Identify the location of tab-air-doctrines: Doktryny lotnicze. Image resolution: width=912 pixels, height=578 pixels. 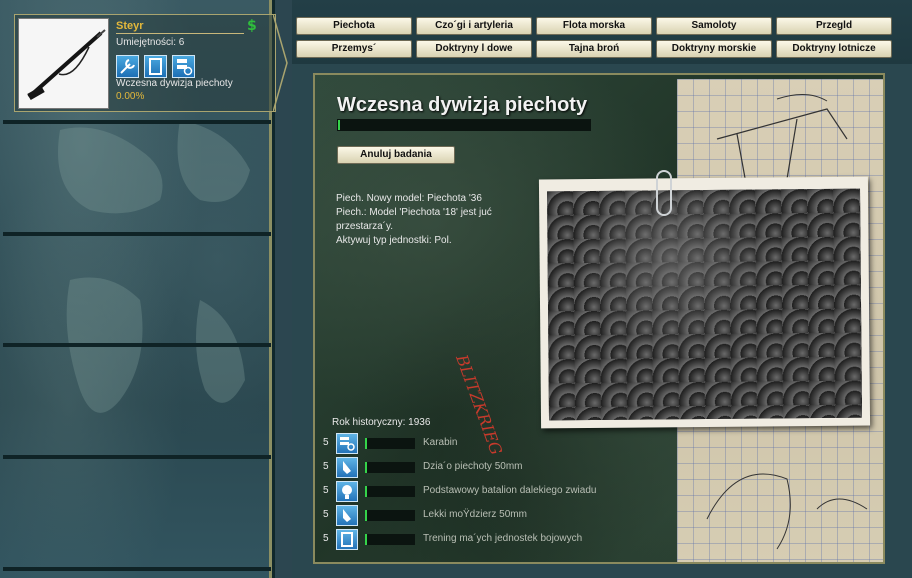
(834, 49).